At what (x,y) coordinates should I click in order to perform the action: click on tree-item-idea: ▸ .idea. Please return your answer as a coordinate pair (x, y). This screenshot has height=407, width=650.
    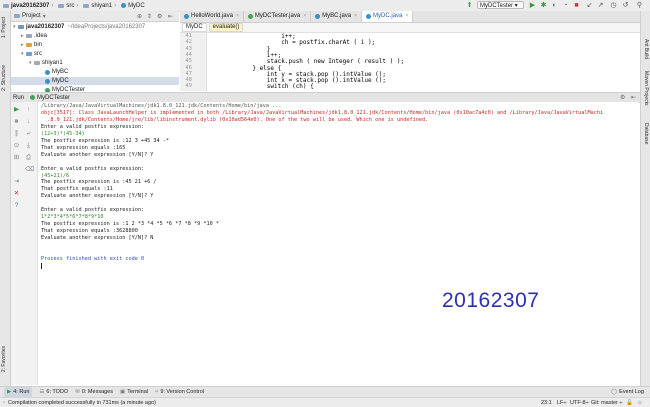
    Looking at the image, I should click on (34, 36).